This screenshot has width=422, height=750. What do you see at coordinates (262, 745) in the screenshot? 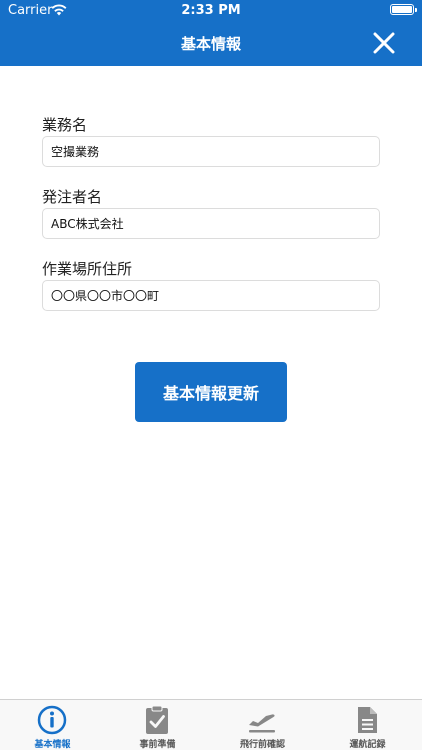
I see `tab-label: 飛行前確認` at bounding box center [262, 745].